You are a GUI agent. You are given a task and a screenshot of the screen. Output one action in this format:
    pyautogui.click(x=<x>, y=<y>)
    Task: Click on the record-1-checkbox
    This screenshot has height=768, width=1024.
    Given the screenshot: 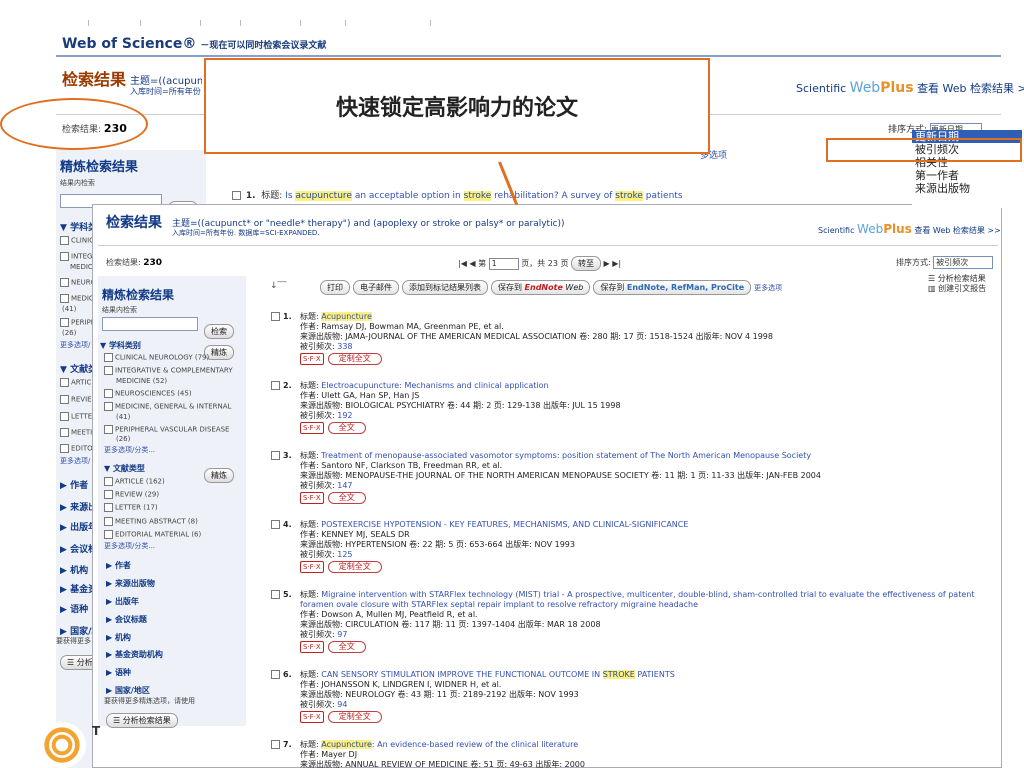 What is the action you would take?
    pyautogui.click(x=275, y=316)
    